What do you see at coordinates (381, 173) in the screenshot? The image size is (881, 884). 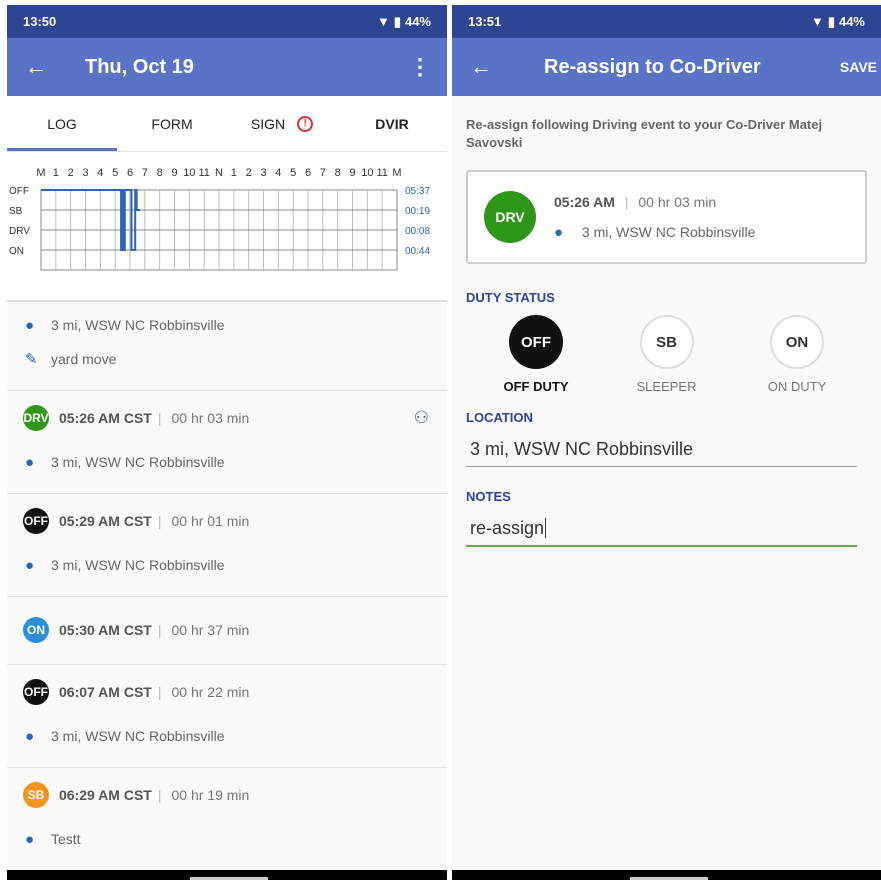 I see `hour-tick-label: 11` at bounding box center [381, 173].